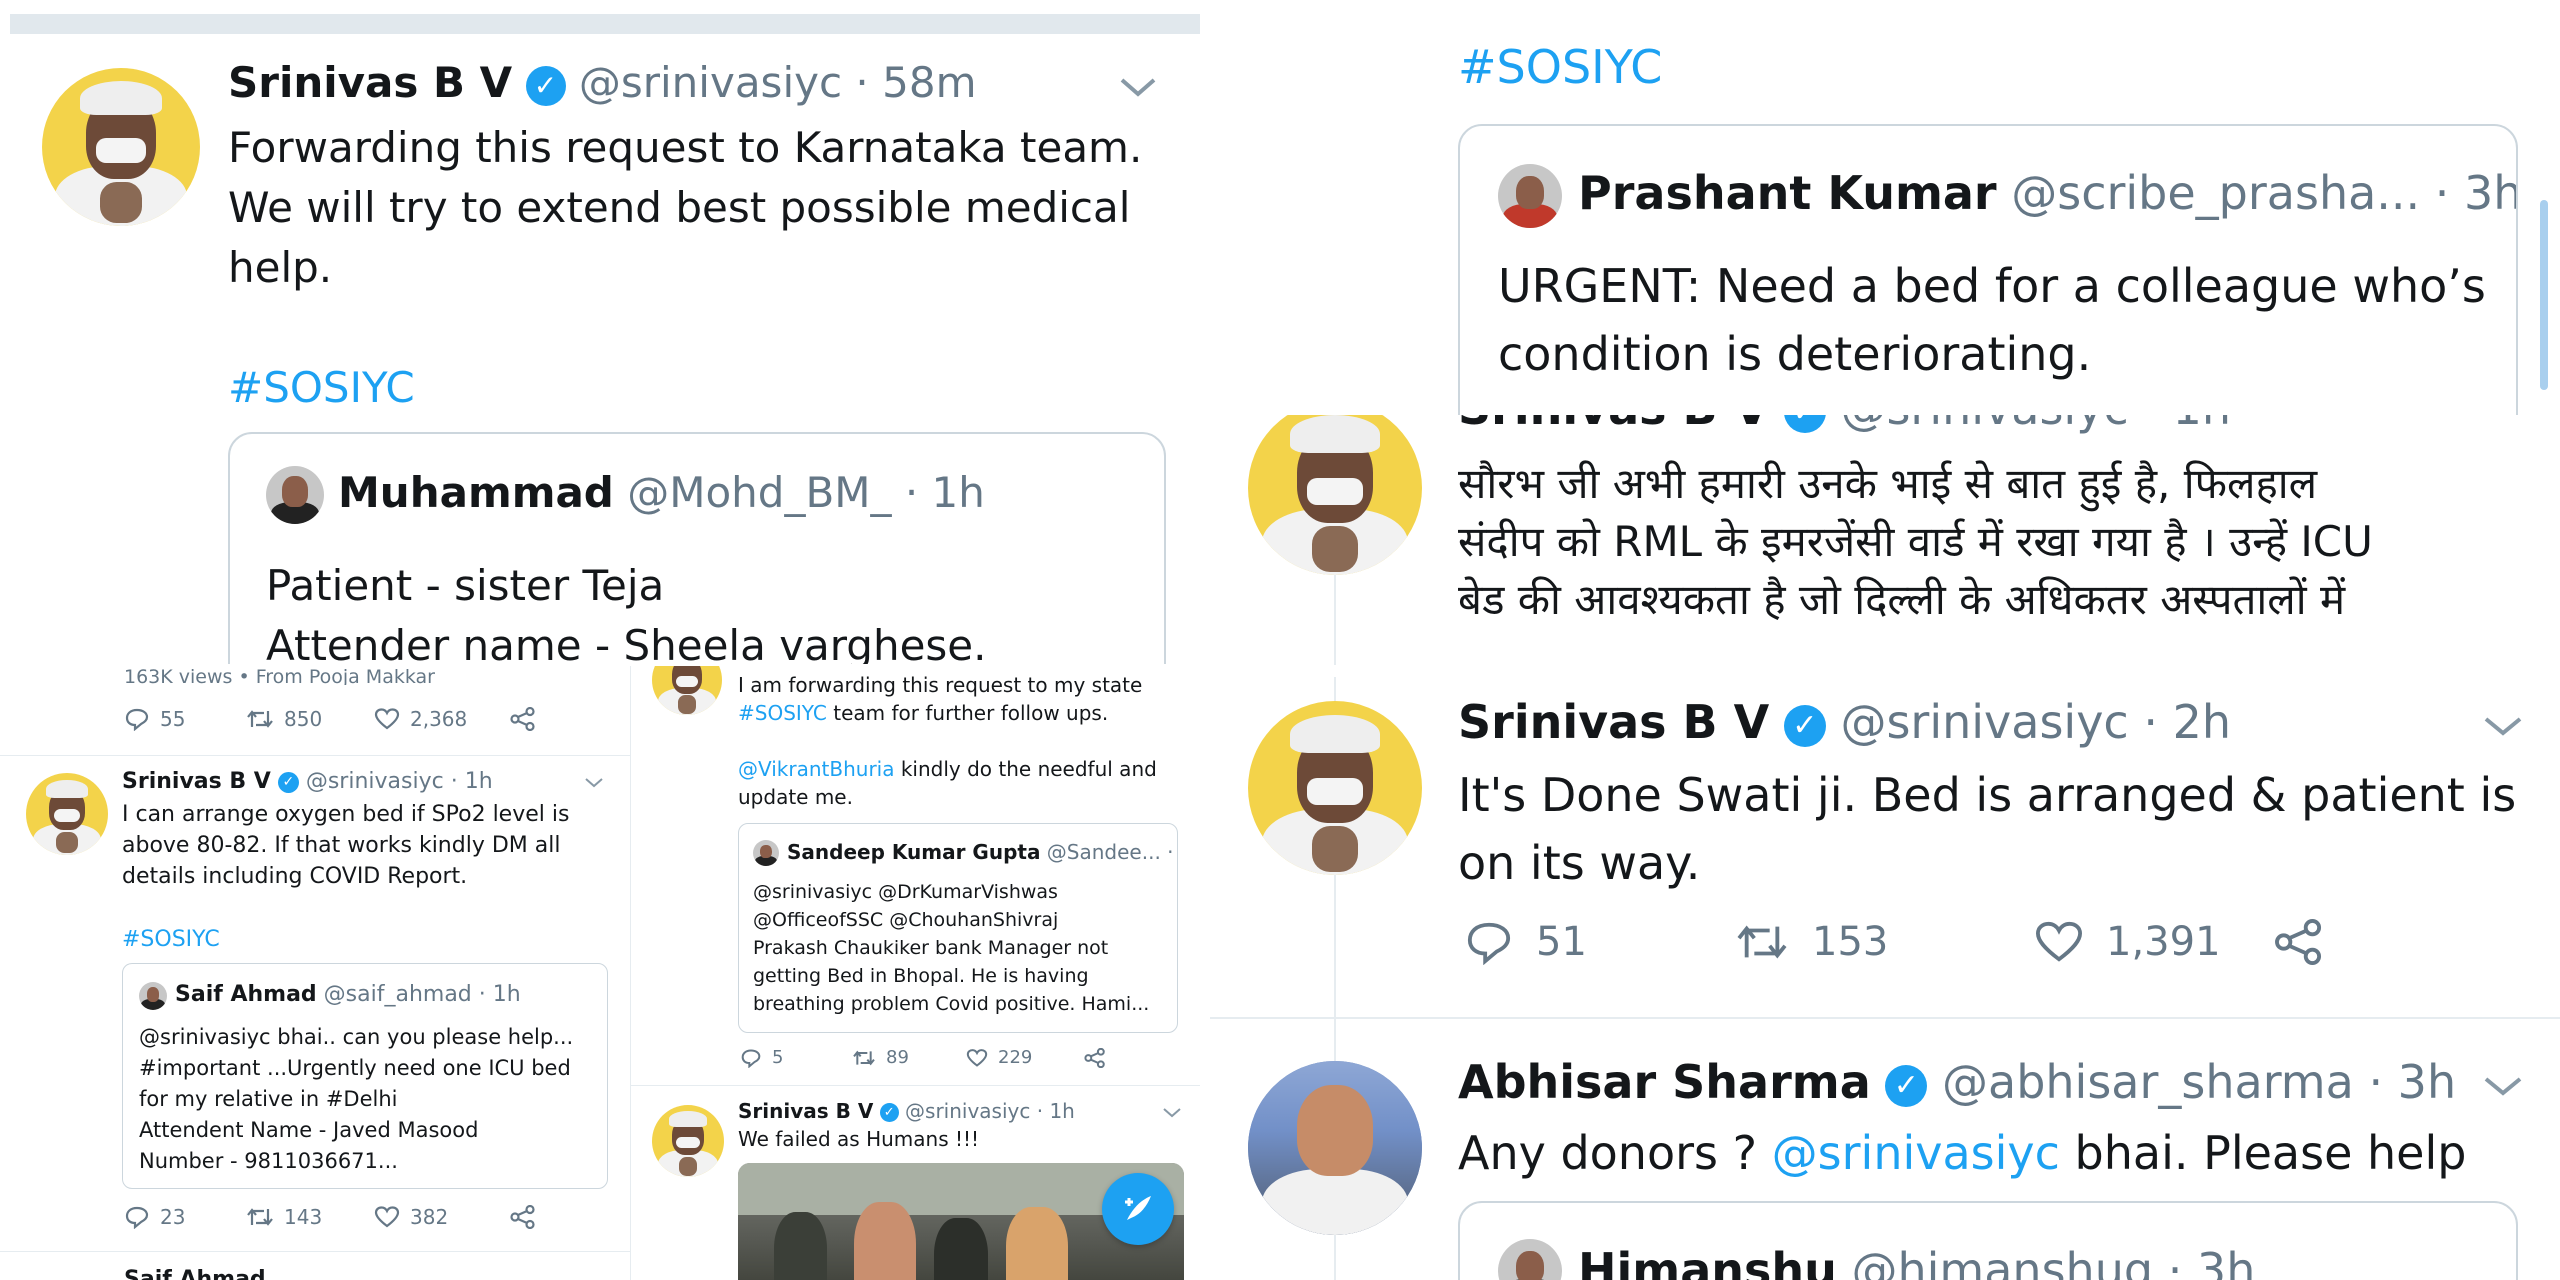 This screenshot has width=2560, height=1280. I want to click on reply-action: 55, so click(185, 719).